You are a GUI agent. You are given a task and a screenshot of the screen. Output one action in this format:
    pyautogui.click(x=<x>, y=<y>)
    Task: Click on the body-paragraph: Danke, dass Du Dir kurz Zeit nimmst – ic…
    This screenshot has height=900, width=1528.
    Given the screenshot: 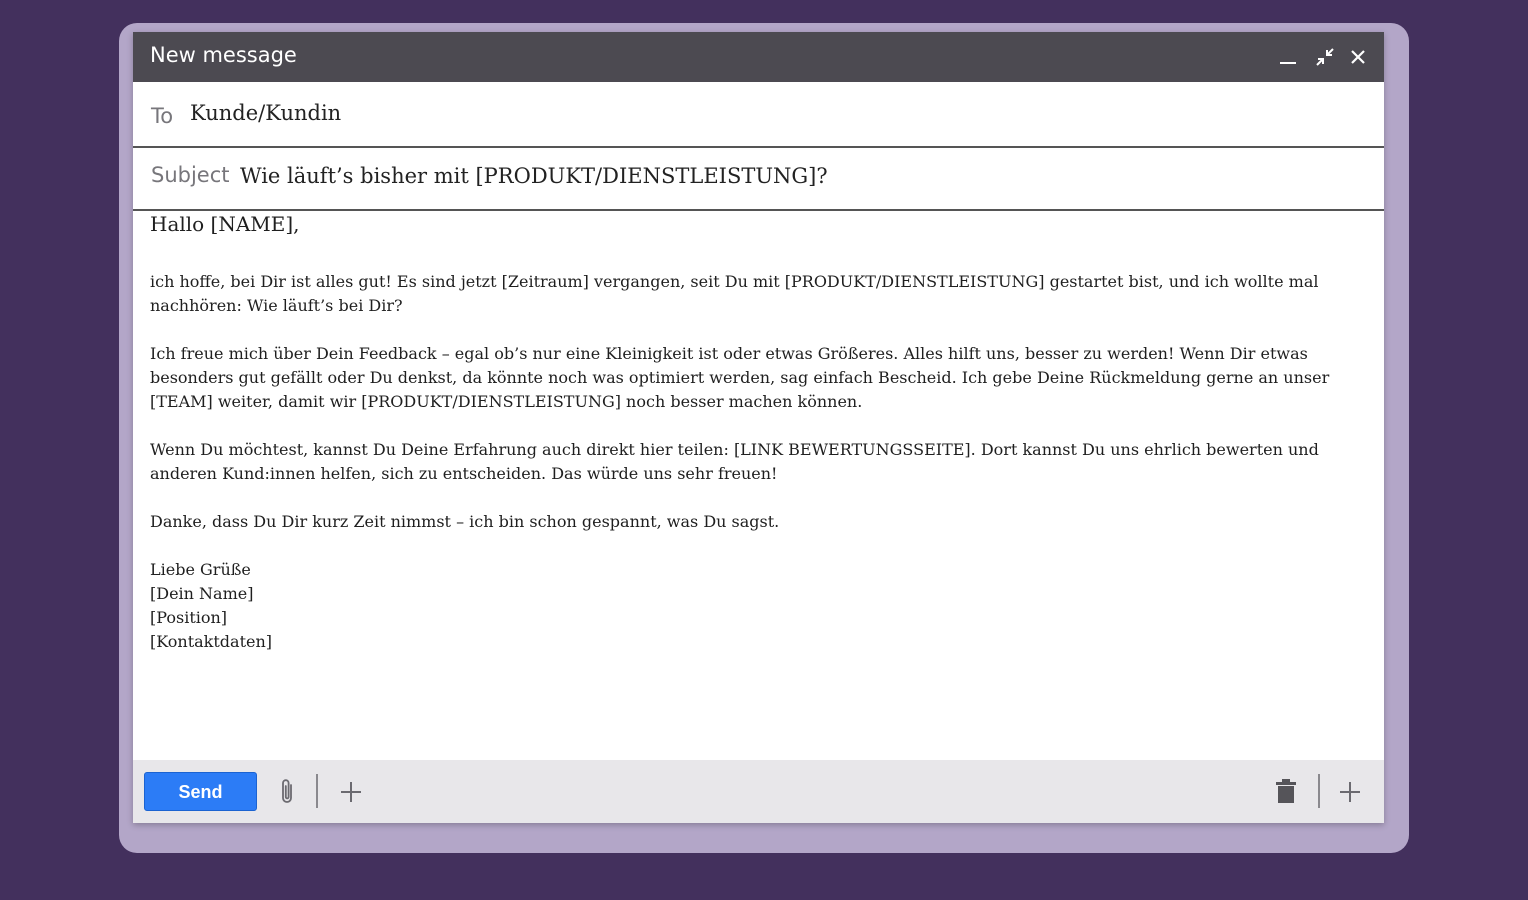 What is the action you would take?
    pyautogui.click(x=465, y=521)
    